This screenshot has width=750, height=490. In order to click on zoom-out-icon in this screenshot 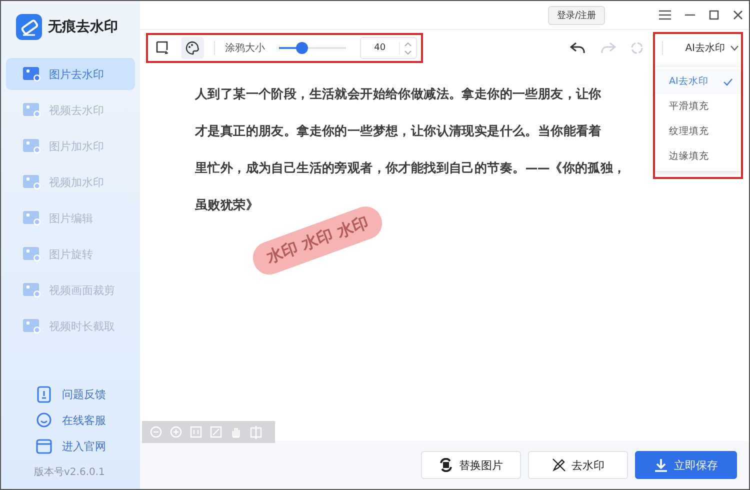, I will do `click(156, 432)`.